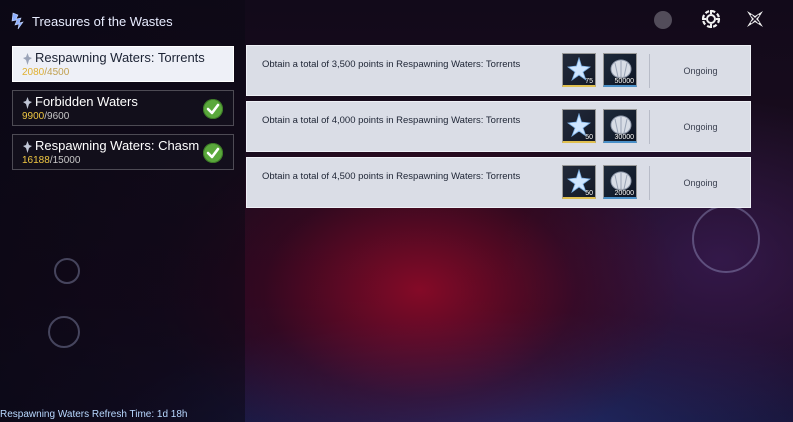 This screenshot has width=793, height=422. What do you see at coordinates (102, 21) in the screenshot?
I see `page-title: Treasures of the Wastes` at bounding box center [102, 21].